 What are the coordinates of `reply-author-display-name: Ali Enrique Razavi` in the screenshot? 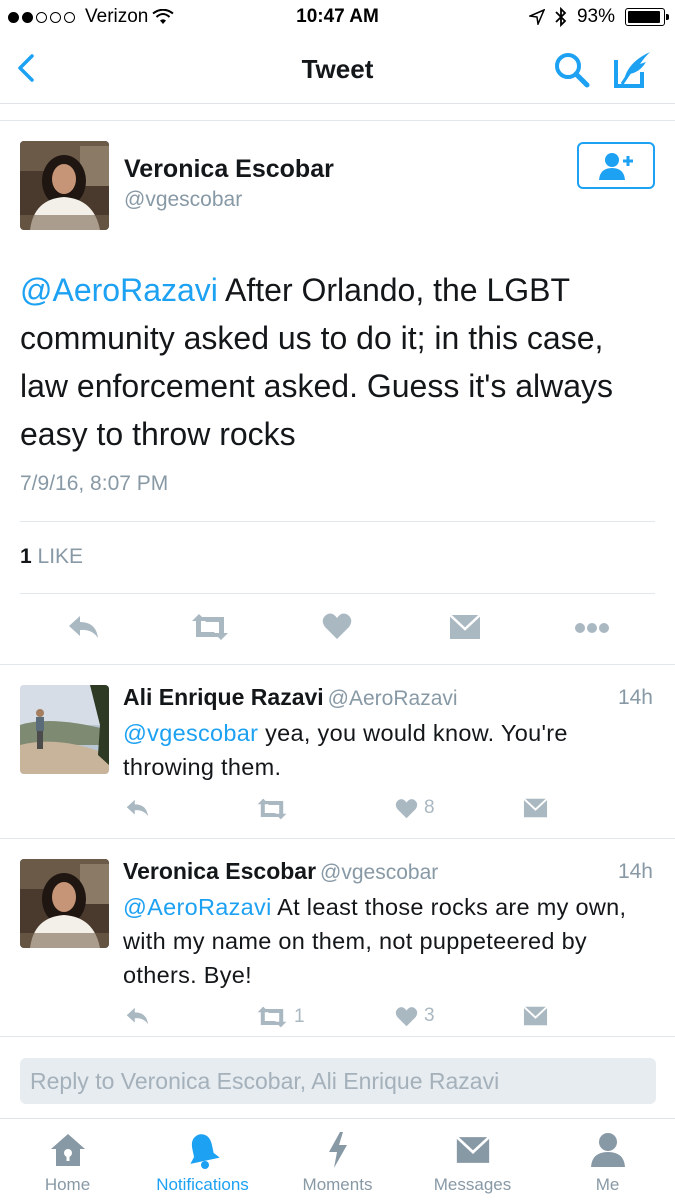 It's located at (223, 697).